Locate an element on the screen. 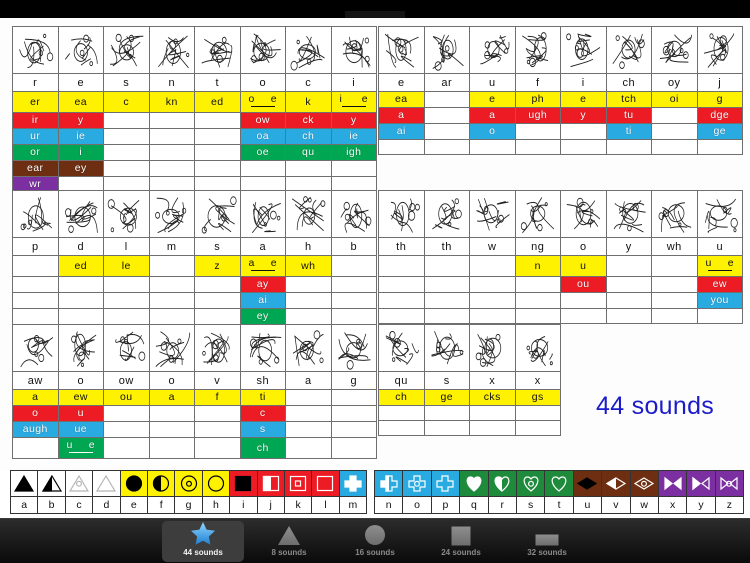  square-outline-icon is located at coordinates (325, 483).